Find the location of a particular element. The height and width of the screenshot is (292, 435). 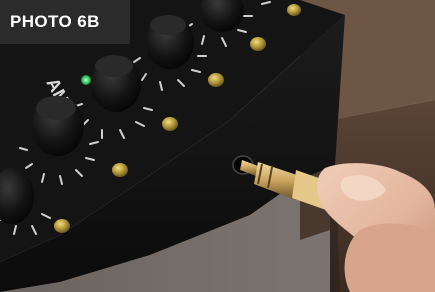

photo-label: PHOTO 6B is located at coordinates (55, 21).